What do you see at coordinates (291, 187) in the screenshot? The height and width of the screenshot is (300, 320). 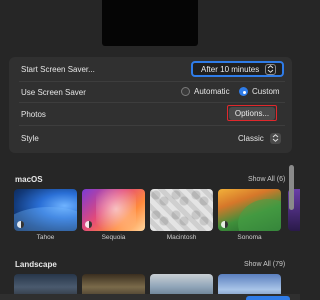 I see `scrollbar` at bounding box center [291, 187].